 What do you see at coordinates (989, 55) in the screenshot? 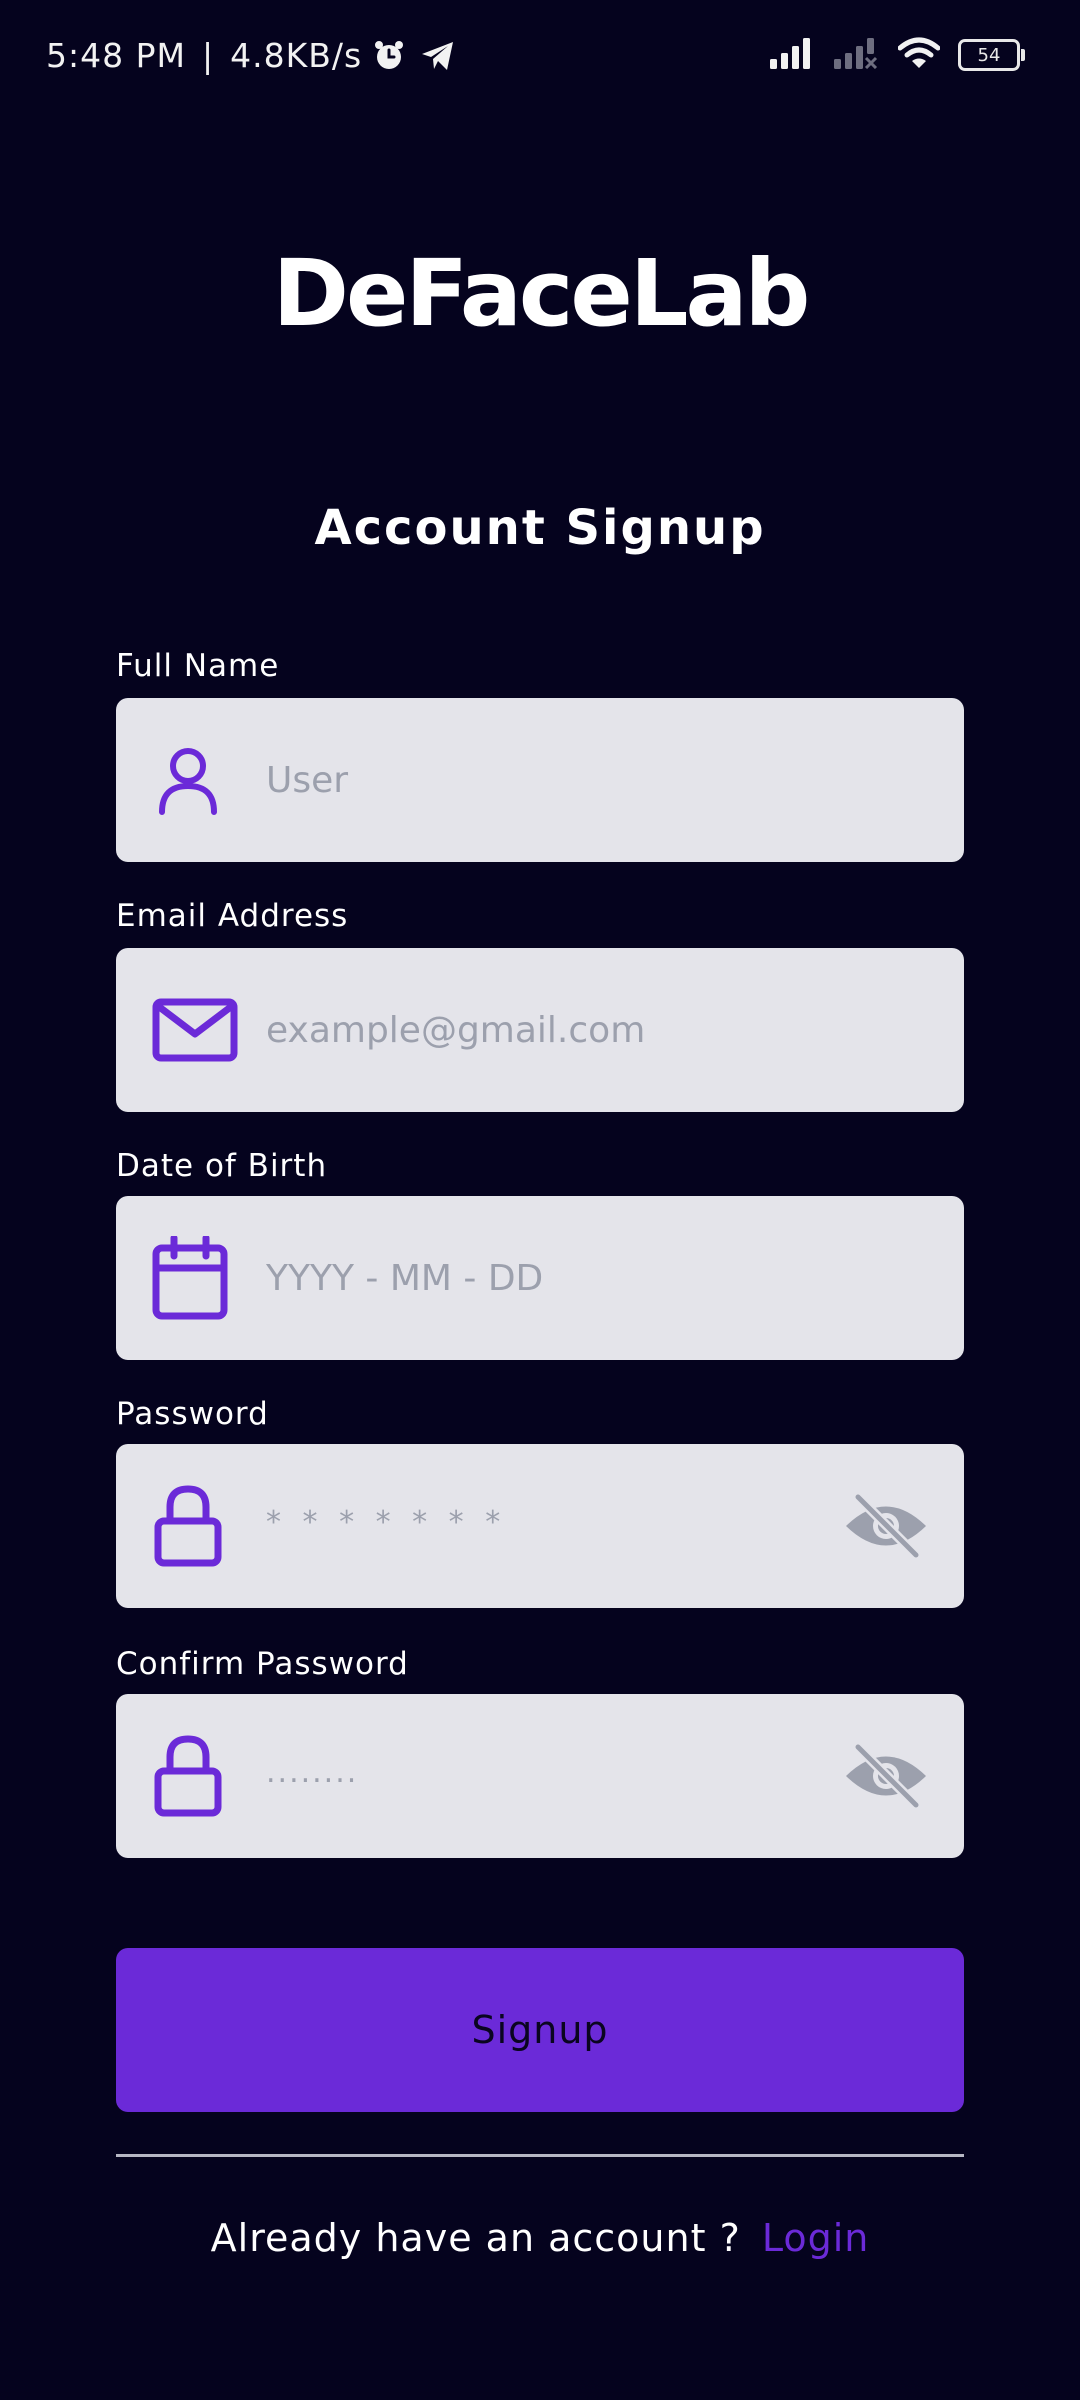
I see `battery-level: 54` at bounding box center [989, 55].